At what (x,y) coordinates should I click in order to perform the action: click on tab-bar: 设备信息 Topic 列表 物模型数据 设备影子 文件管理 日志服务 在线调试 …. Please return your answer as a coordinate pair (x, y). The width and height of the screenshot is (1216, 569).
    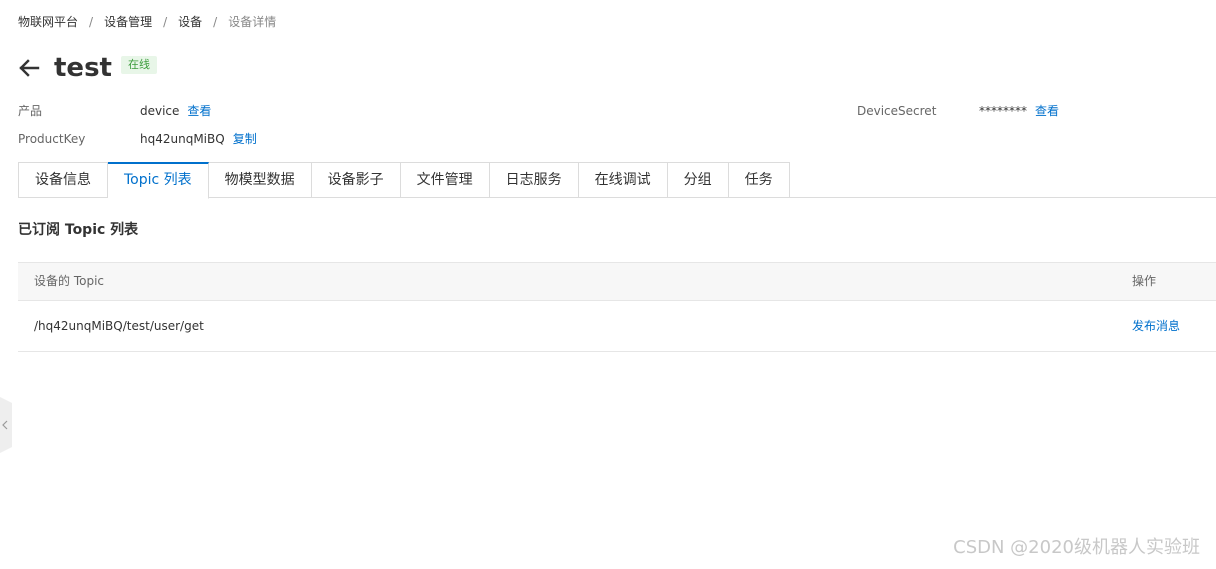
    Looking at the image, I should click on (404, 180).